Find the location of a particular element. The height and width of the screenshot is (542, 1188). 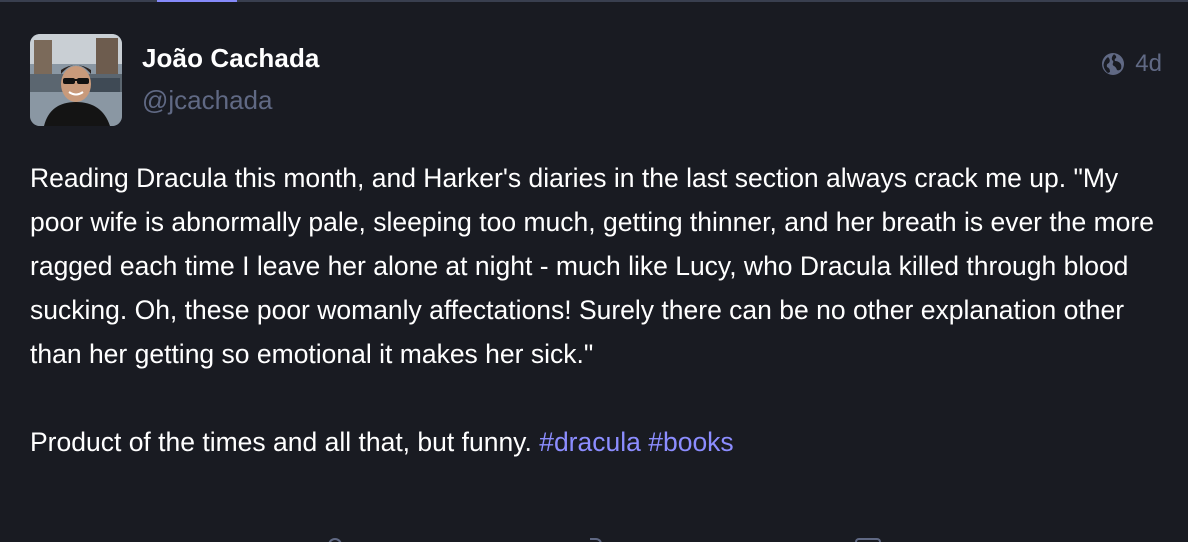

post-meta: 4d is located at coordinates (1131, 64).